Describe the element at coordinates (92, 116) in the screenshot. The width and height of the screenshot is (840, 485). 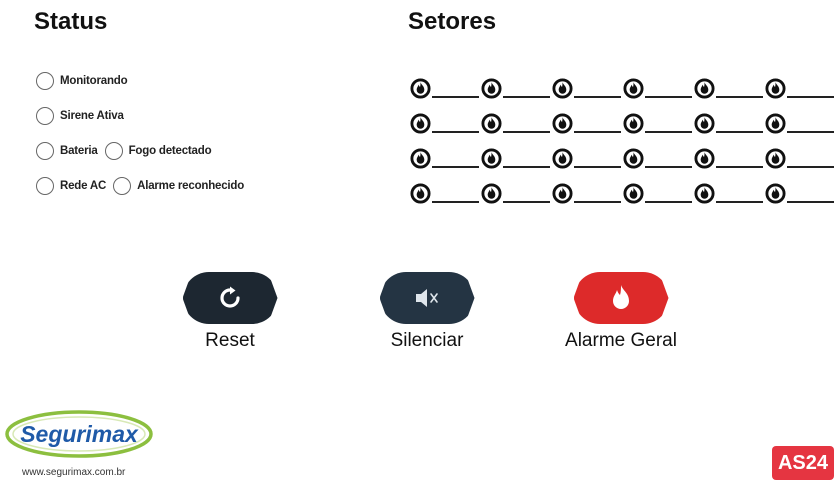
I see `status-label: Sirene Ativa` at that location.